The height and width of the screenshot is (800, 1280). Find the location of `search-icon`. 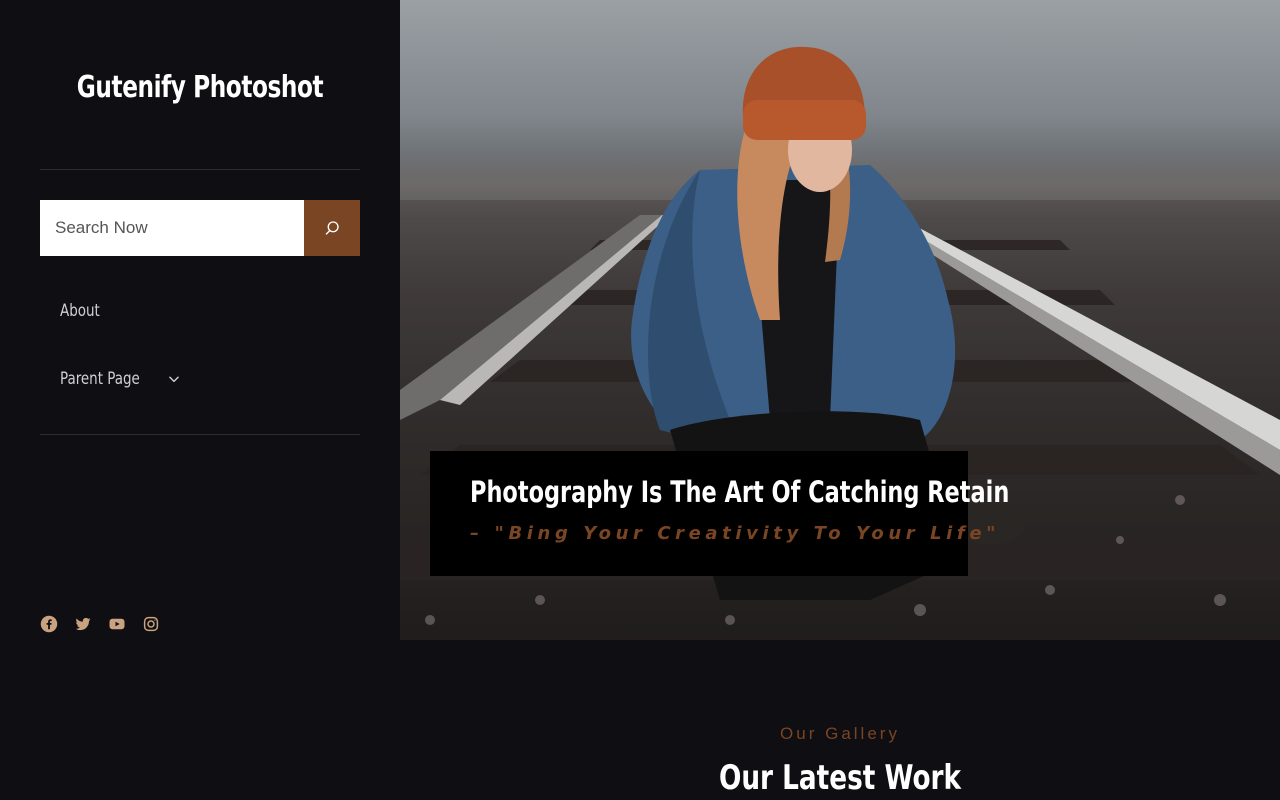

search-icon is located at coordinates (332, 228).